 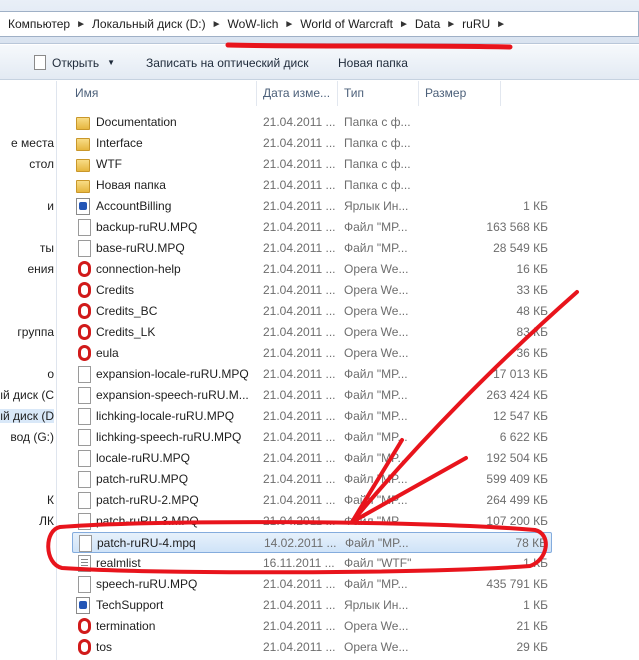 I want to click on file-name: Новая папка, so click(x=131, y=185).